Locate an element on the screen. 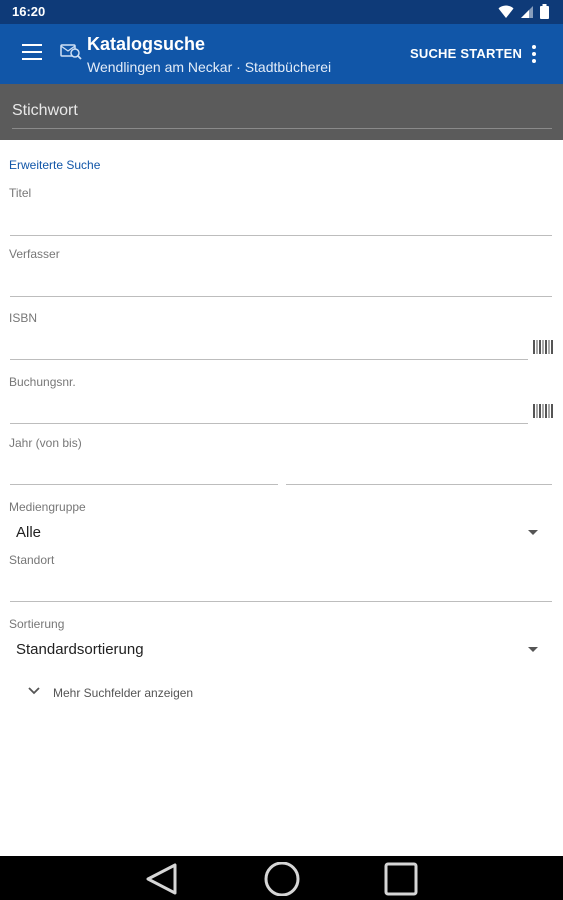 The height and width of the screenshot is (900, 563). status-icons is located at coordinates (523, 11).